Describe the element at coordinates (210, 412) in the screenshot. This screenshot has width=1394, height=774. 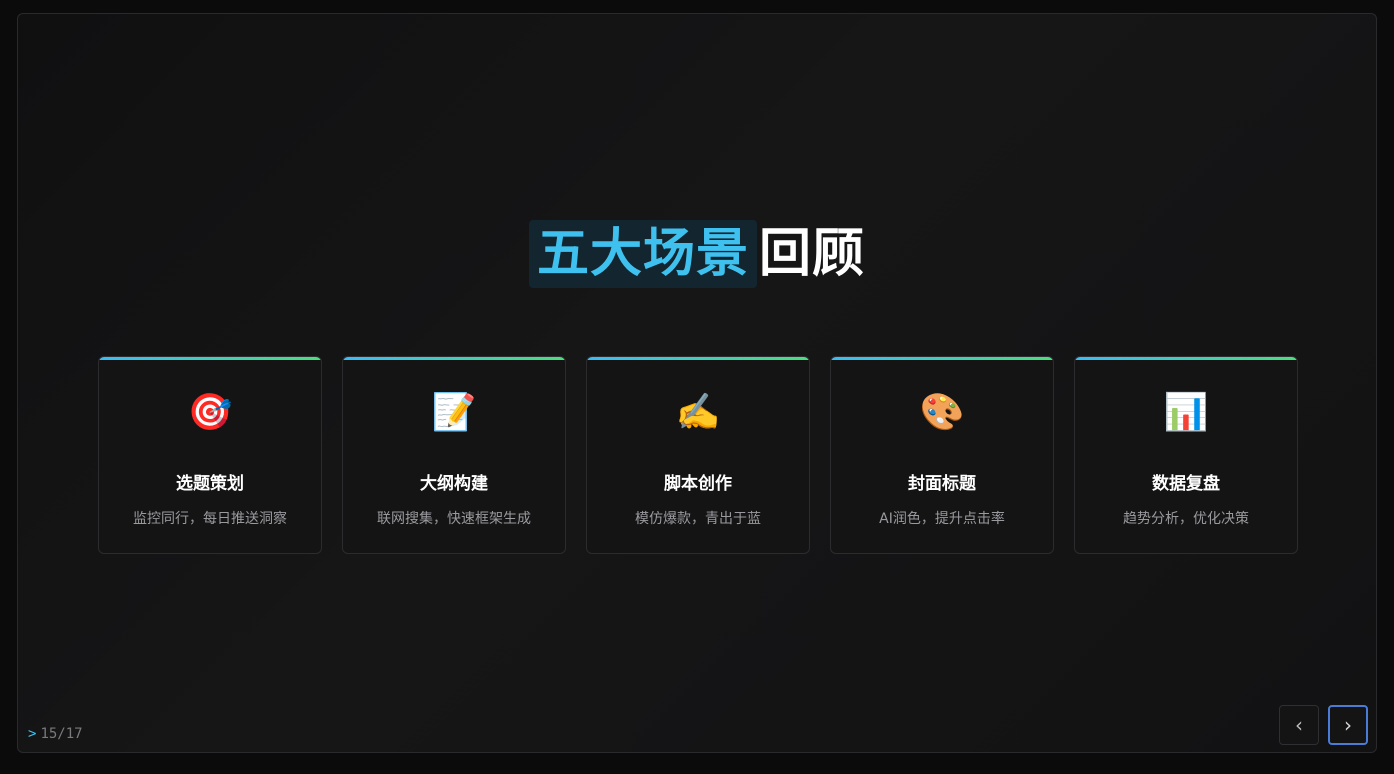
I see `target-icon: 🎯` at that location.